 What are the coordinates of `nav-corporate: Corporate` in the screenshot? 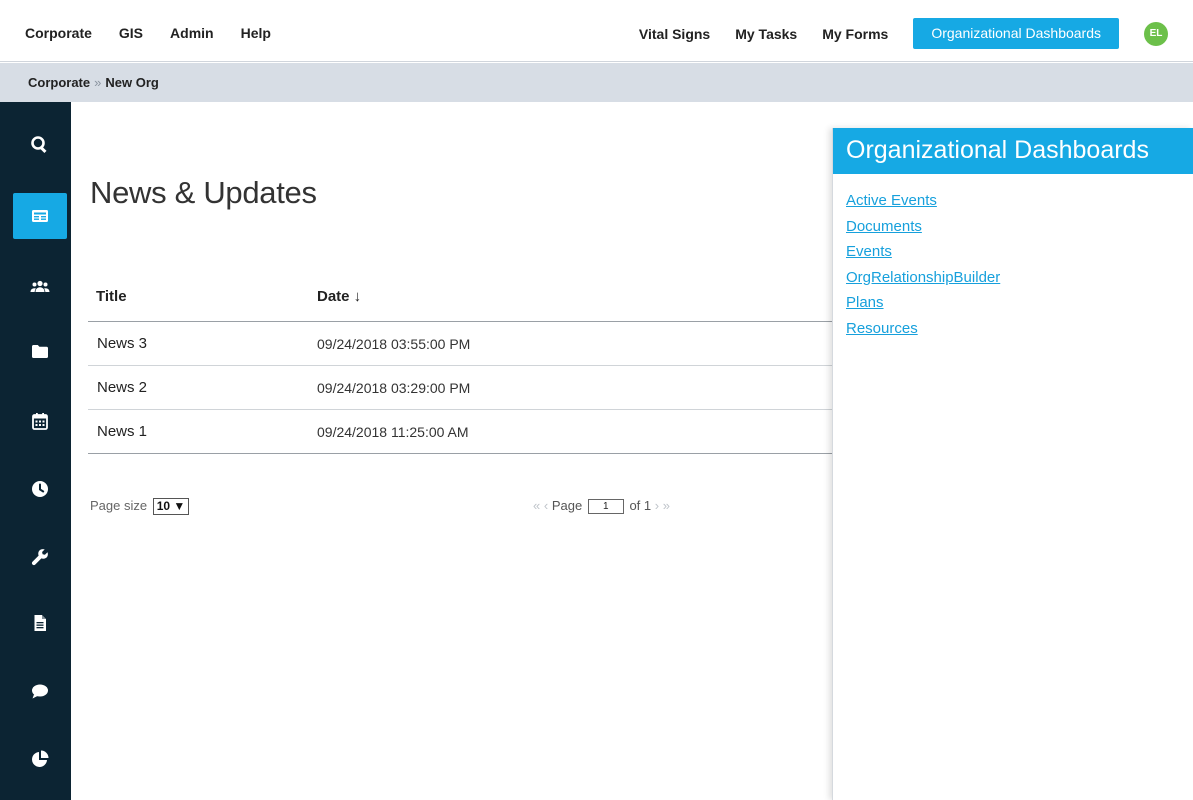 It's located at (58, 33).